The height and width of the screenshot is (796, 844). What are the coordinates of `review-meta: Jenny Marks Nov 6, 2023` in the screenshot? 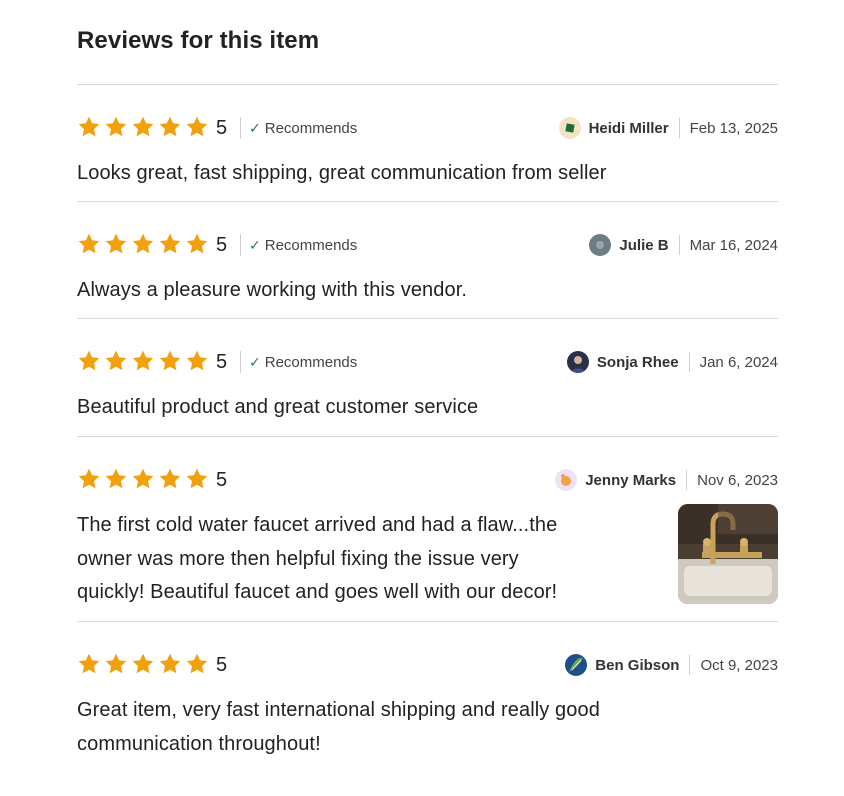 It's located at (666, 480).